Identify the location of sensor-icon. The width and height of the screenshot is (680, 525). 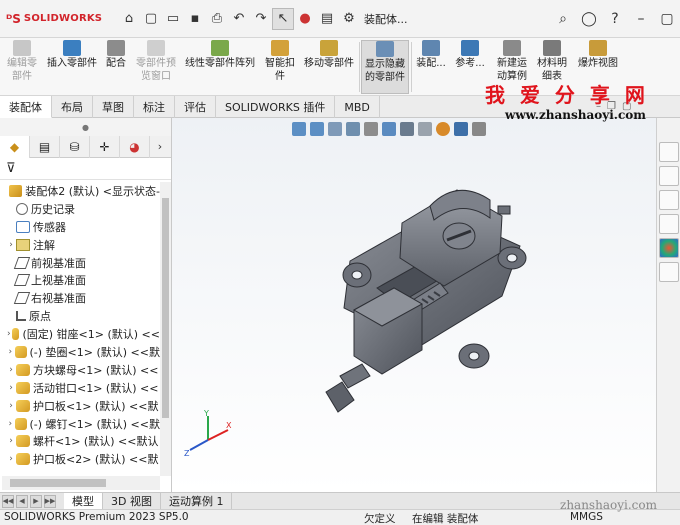
(23, 226).